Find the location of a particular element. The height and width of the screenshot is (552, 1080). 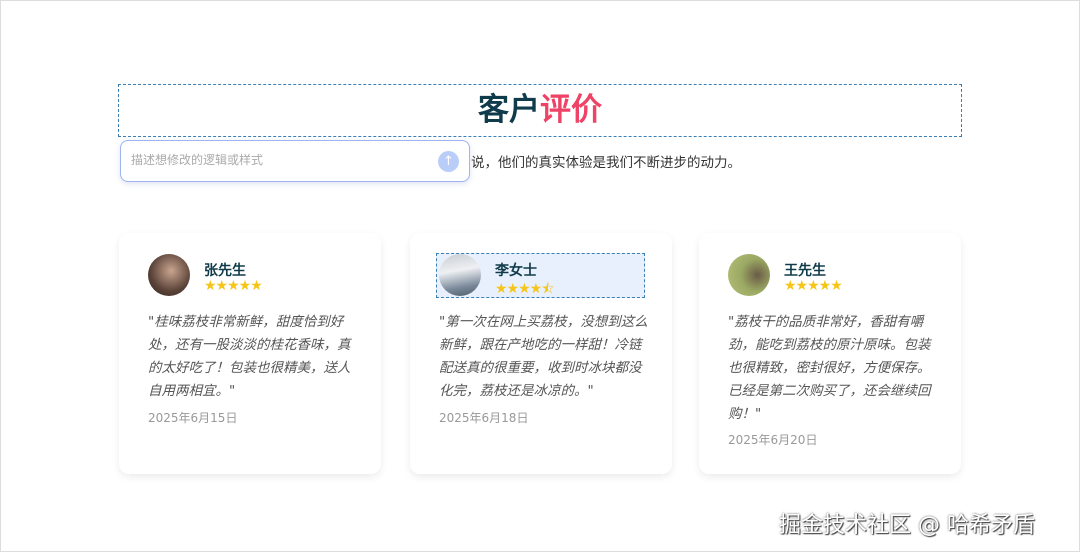

reviewer-name: 王先生 is located at coordinates (805, 271).